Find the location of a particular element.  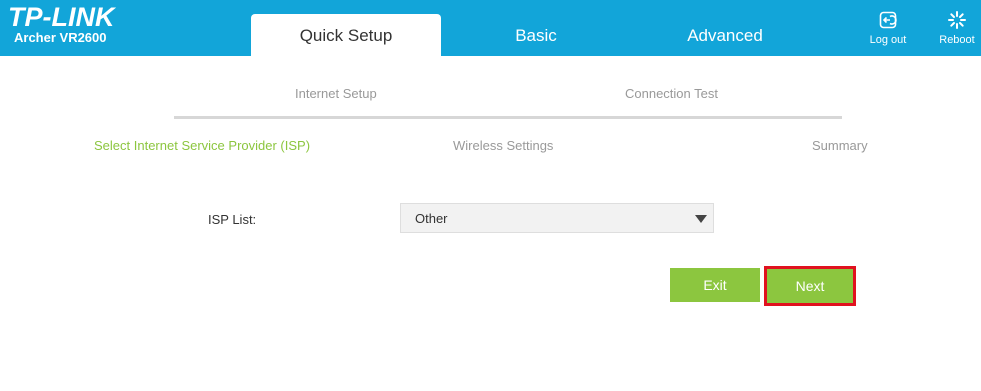

step-internet-setup: Internet Setup is located at coordinates (336, 93).